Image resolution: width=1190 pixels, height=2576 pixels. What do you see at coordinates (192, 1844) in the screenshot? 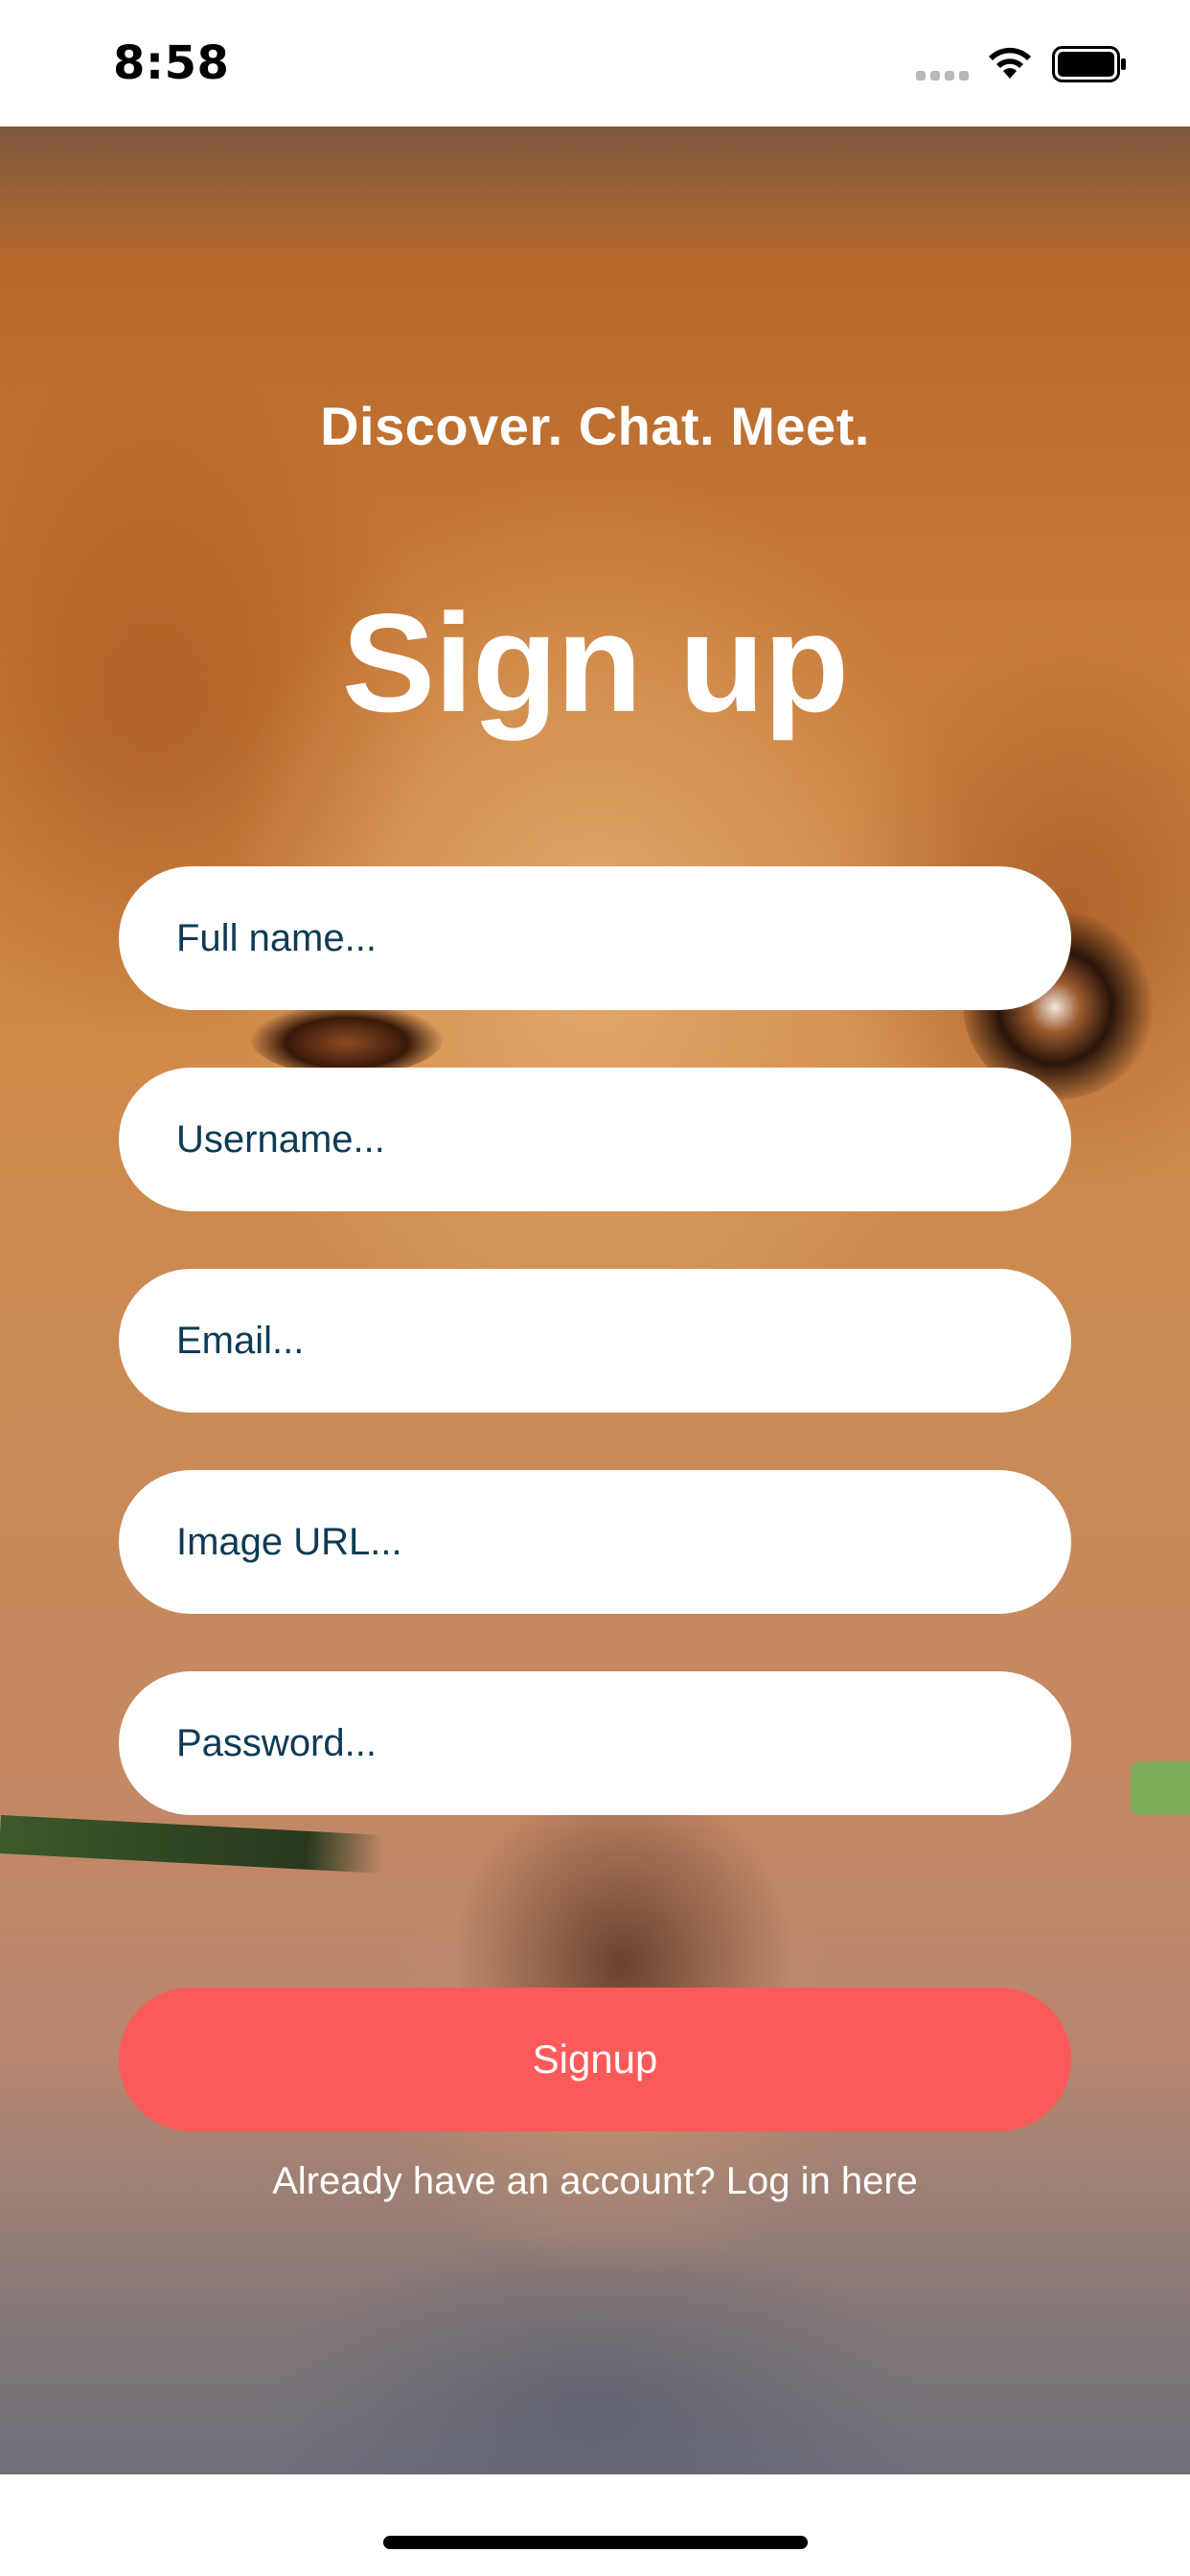
I see `photo-detail-stick` at bounding box center [192, 1844].